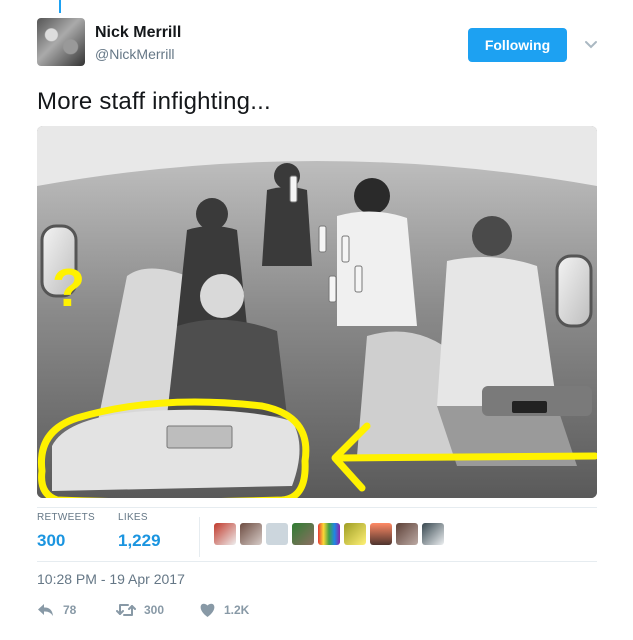  I want to click on stats-separator, so click(199, 537).